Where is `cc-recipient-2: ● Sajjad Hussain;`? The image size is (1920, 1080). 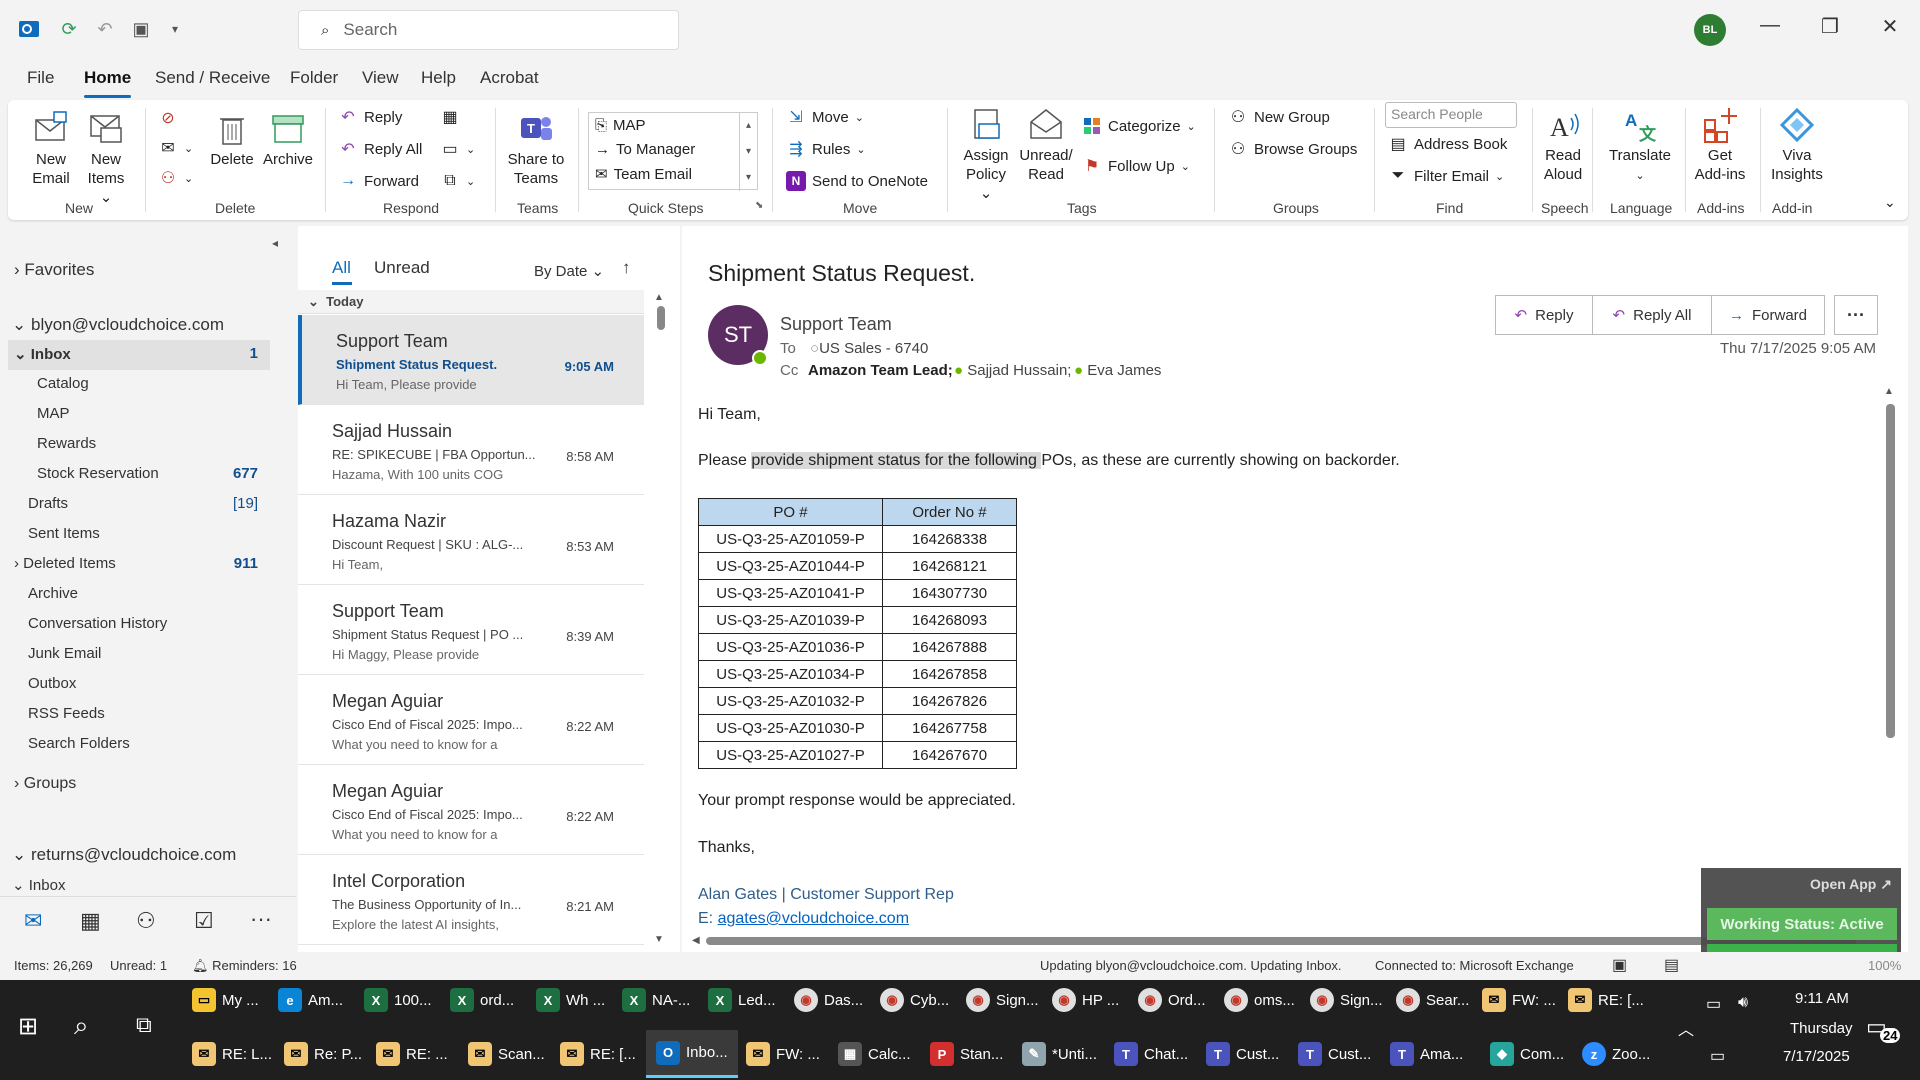
cc-recipient-2: ● Sajjad Hussain; is located at coordinates (1012, 370).